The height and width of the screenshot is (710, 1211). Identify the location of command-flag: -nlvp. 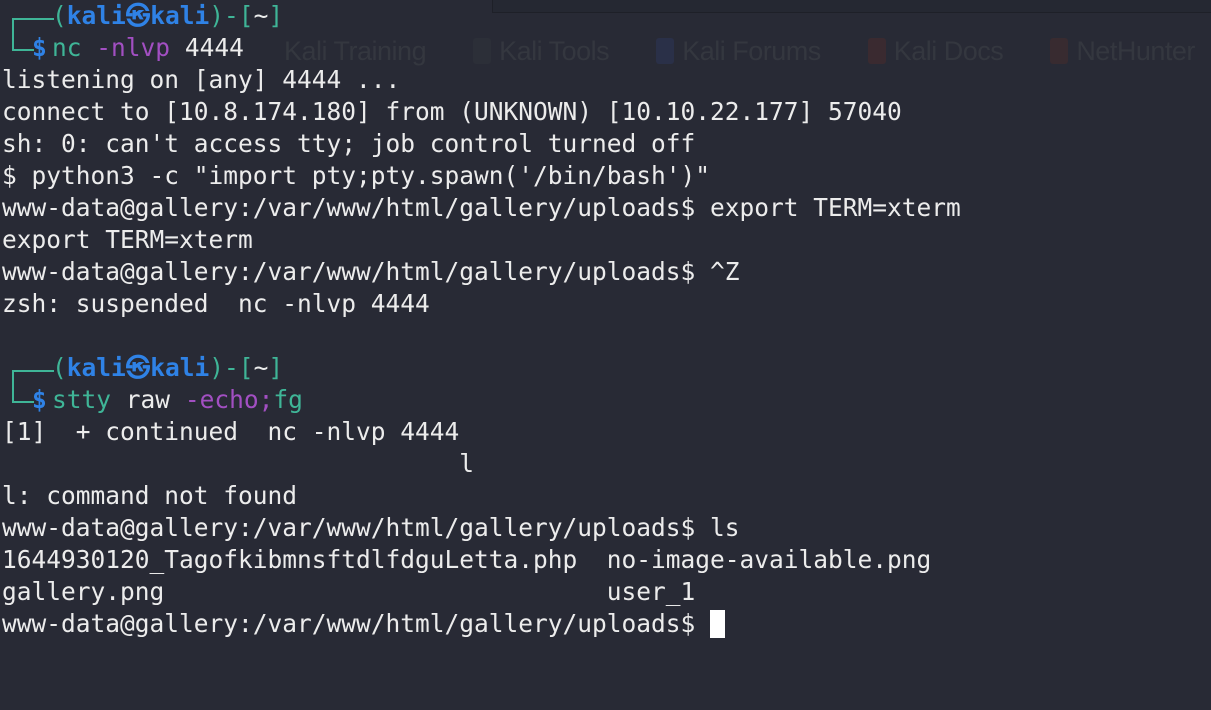
(133, 47).